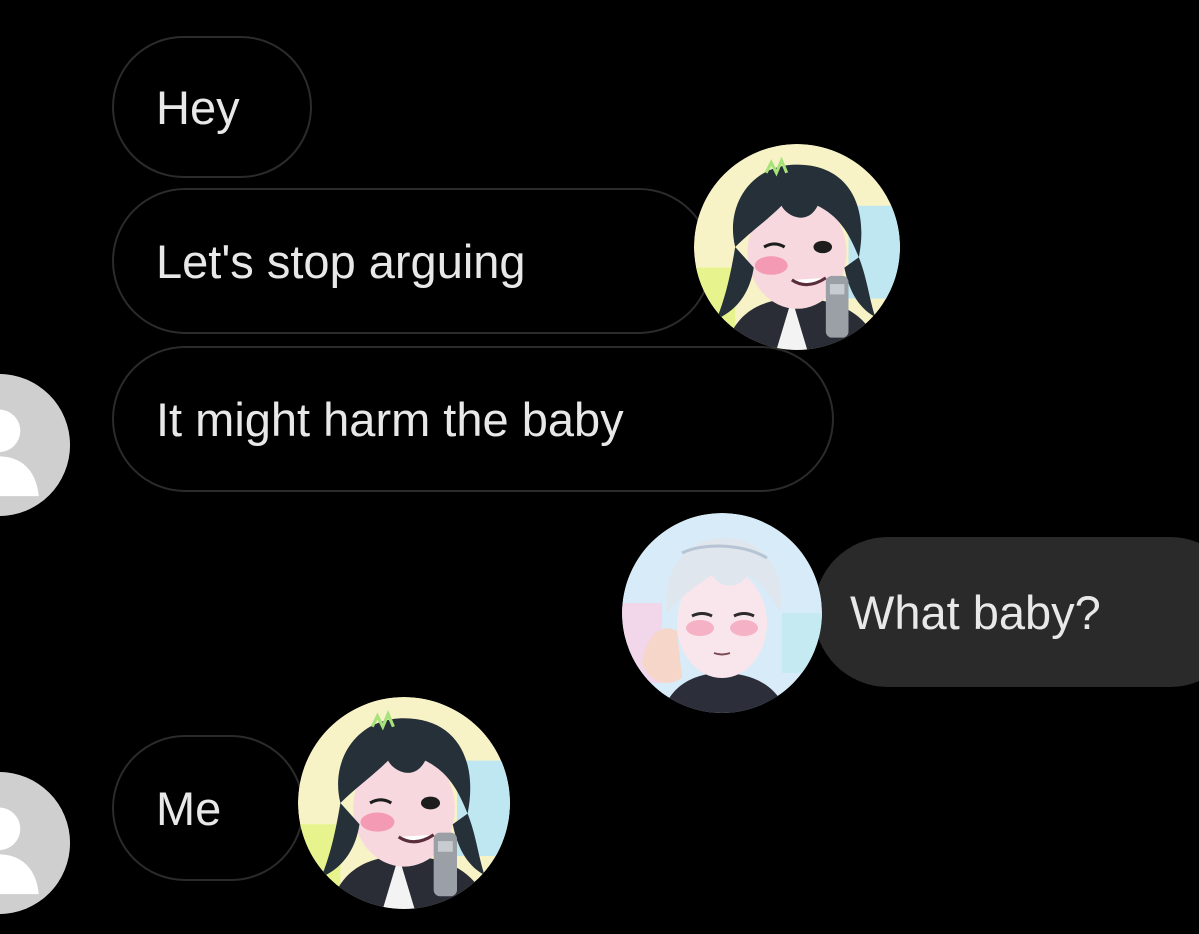  I want to click on message-bubble-me: Me, so click(208, 808).